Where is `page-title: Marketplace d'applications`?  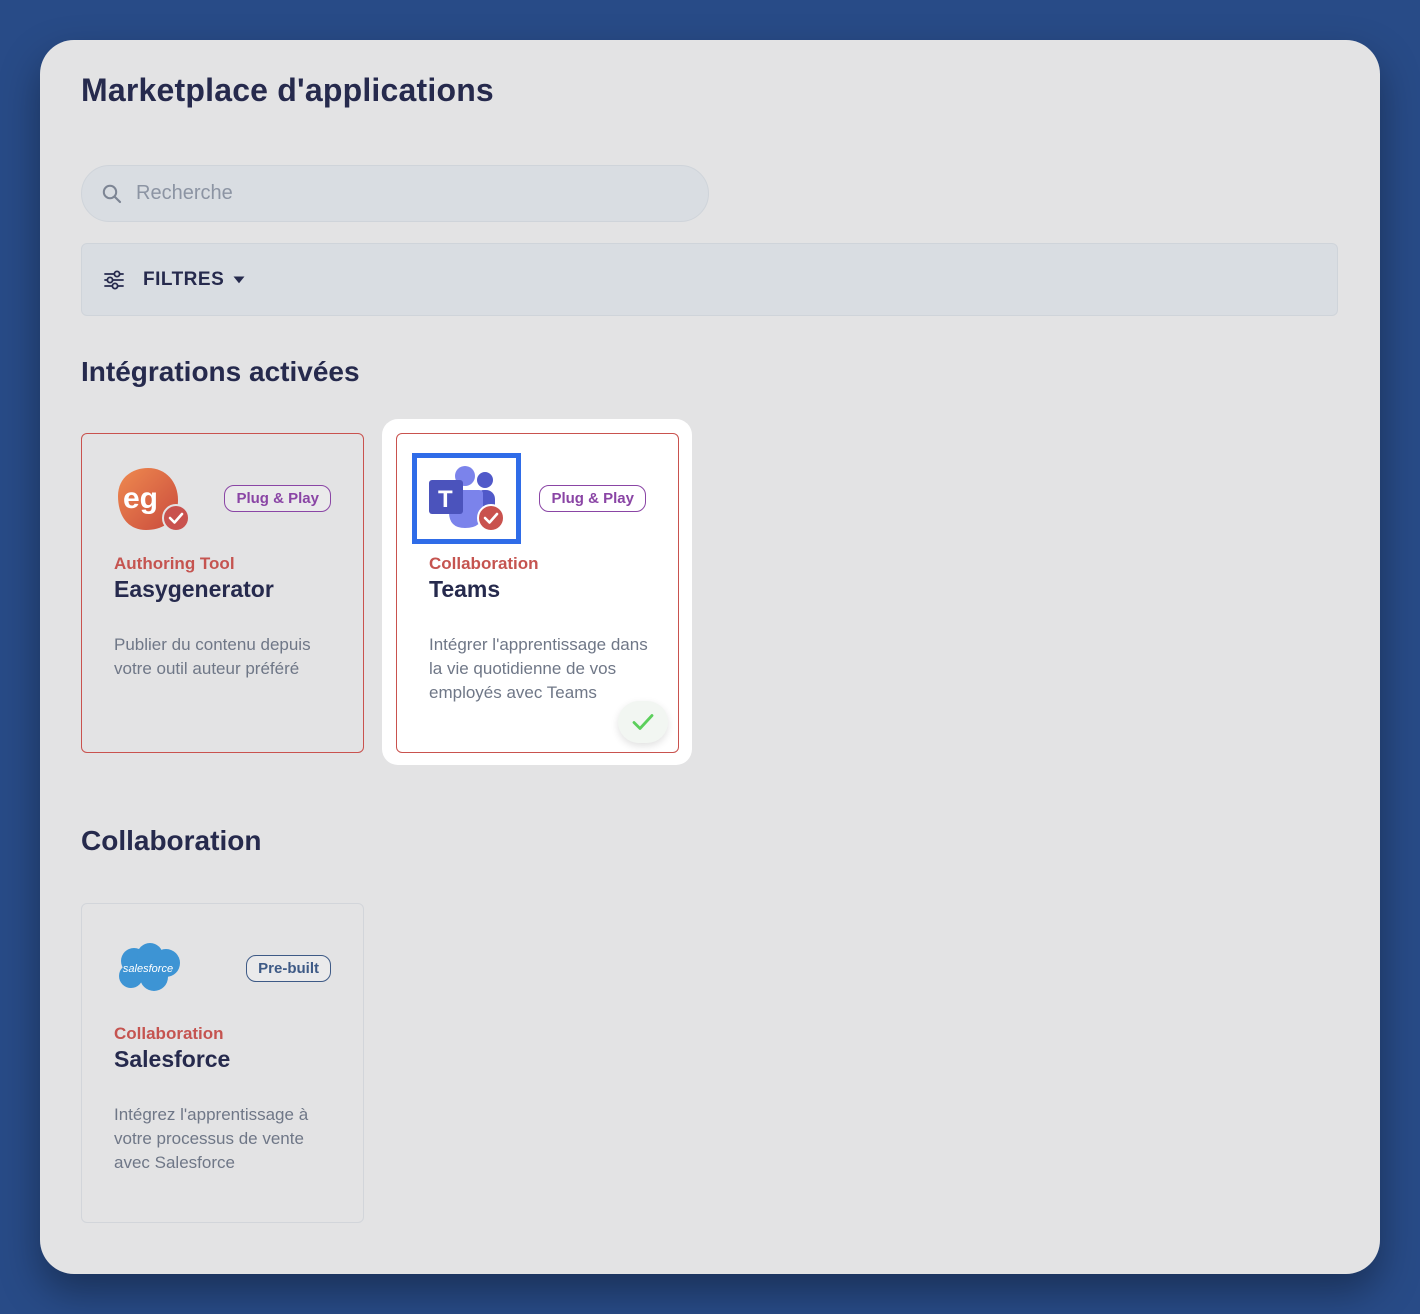
page-title: Marketplace d'applications is located at coordinates (287, 90).